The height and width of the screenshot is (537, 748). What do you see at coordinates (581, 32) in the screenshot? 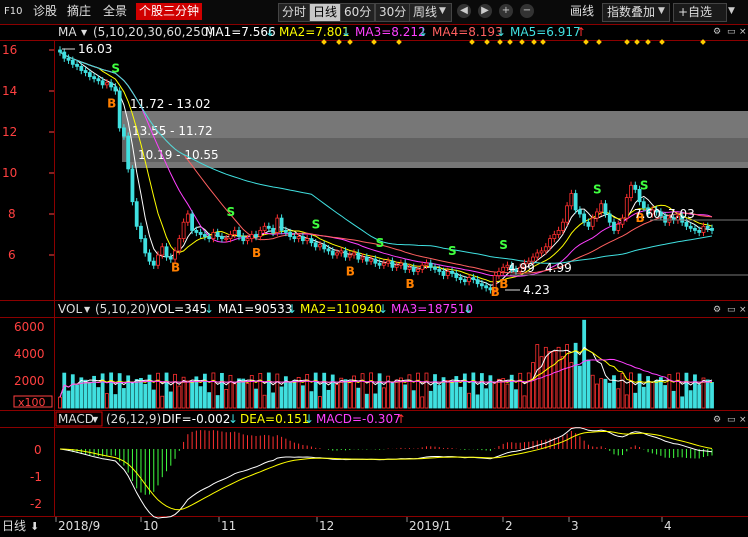
I see `ma5-arrow: ↑` at bounding box center [581, 32].